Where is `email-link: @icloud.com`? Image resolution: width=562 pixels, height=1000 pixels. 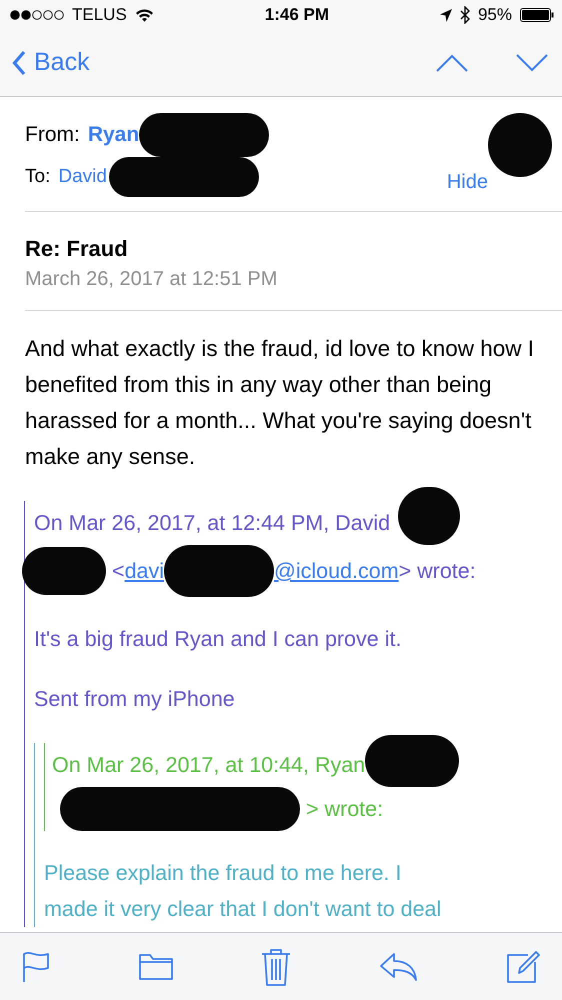 email-link: @icloud.com is located at coordinates (336, 571).